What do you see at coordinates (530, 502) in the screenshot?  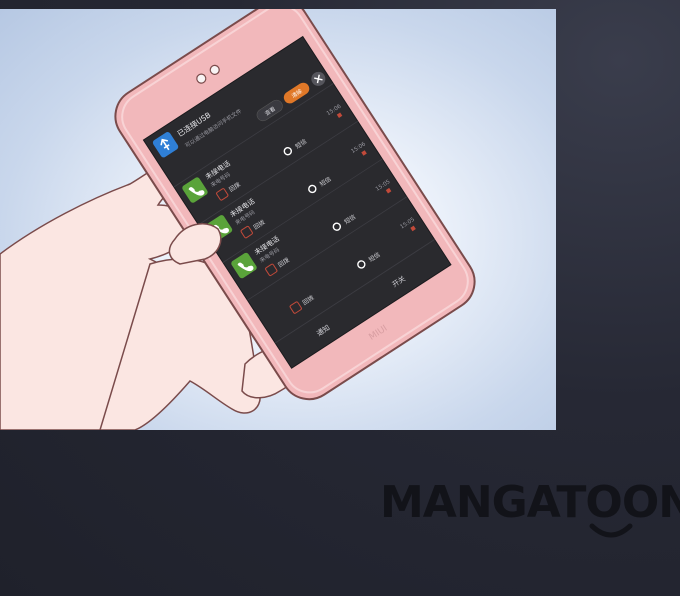 I see `watermark-logo-text: MANGATOON` at bounding box center [530, 502].